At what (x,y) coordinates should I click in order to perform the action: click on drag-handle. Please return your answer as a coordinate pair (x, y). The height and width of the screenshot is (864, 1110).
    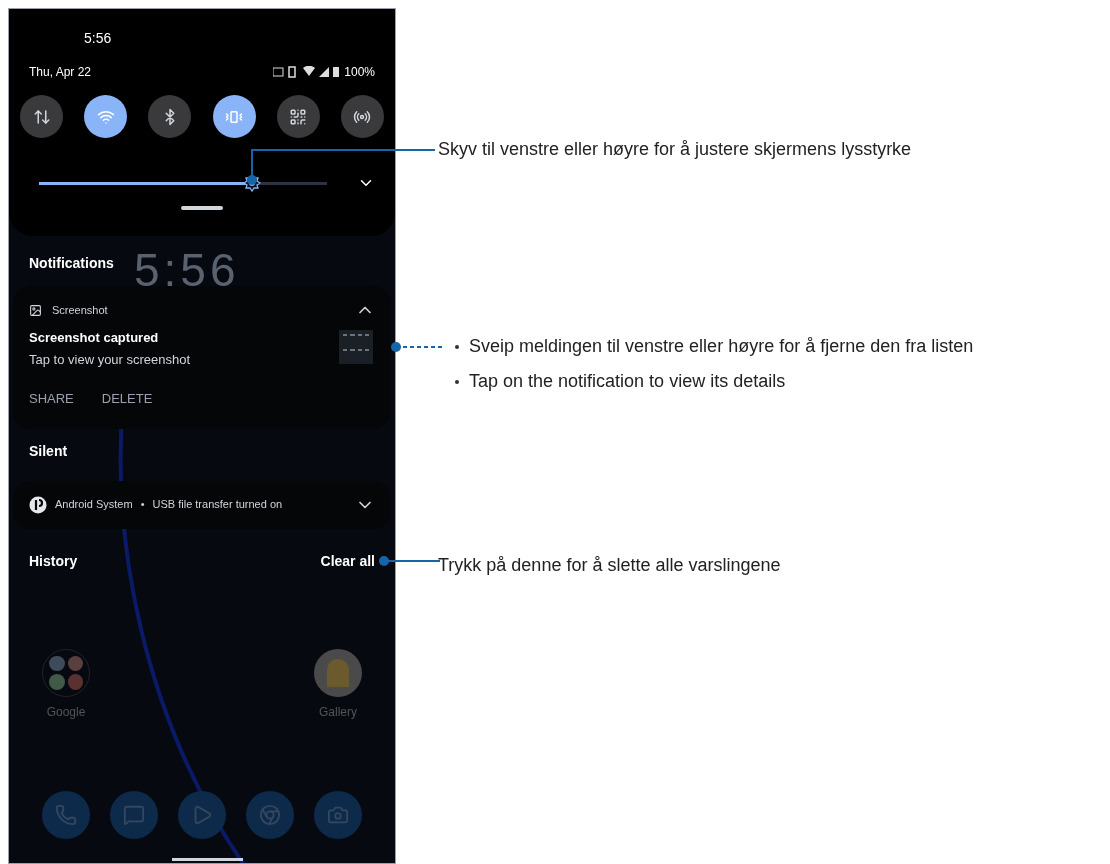
    Looking at the image, I should click on (202, 208).